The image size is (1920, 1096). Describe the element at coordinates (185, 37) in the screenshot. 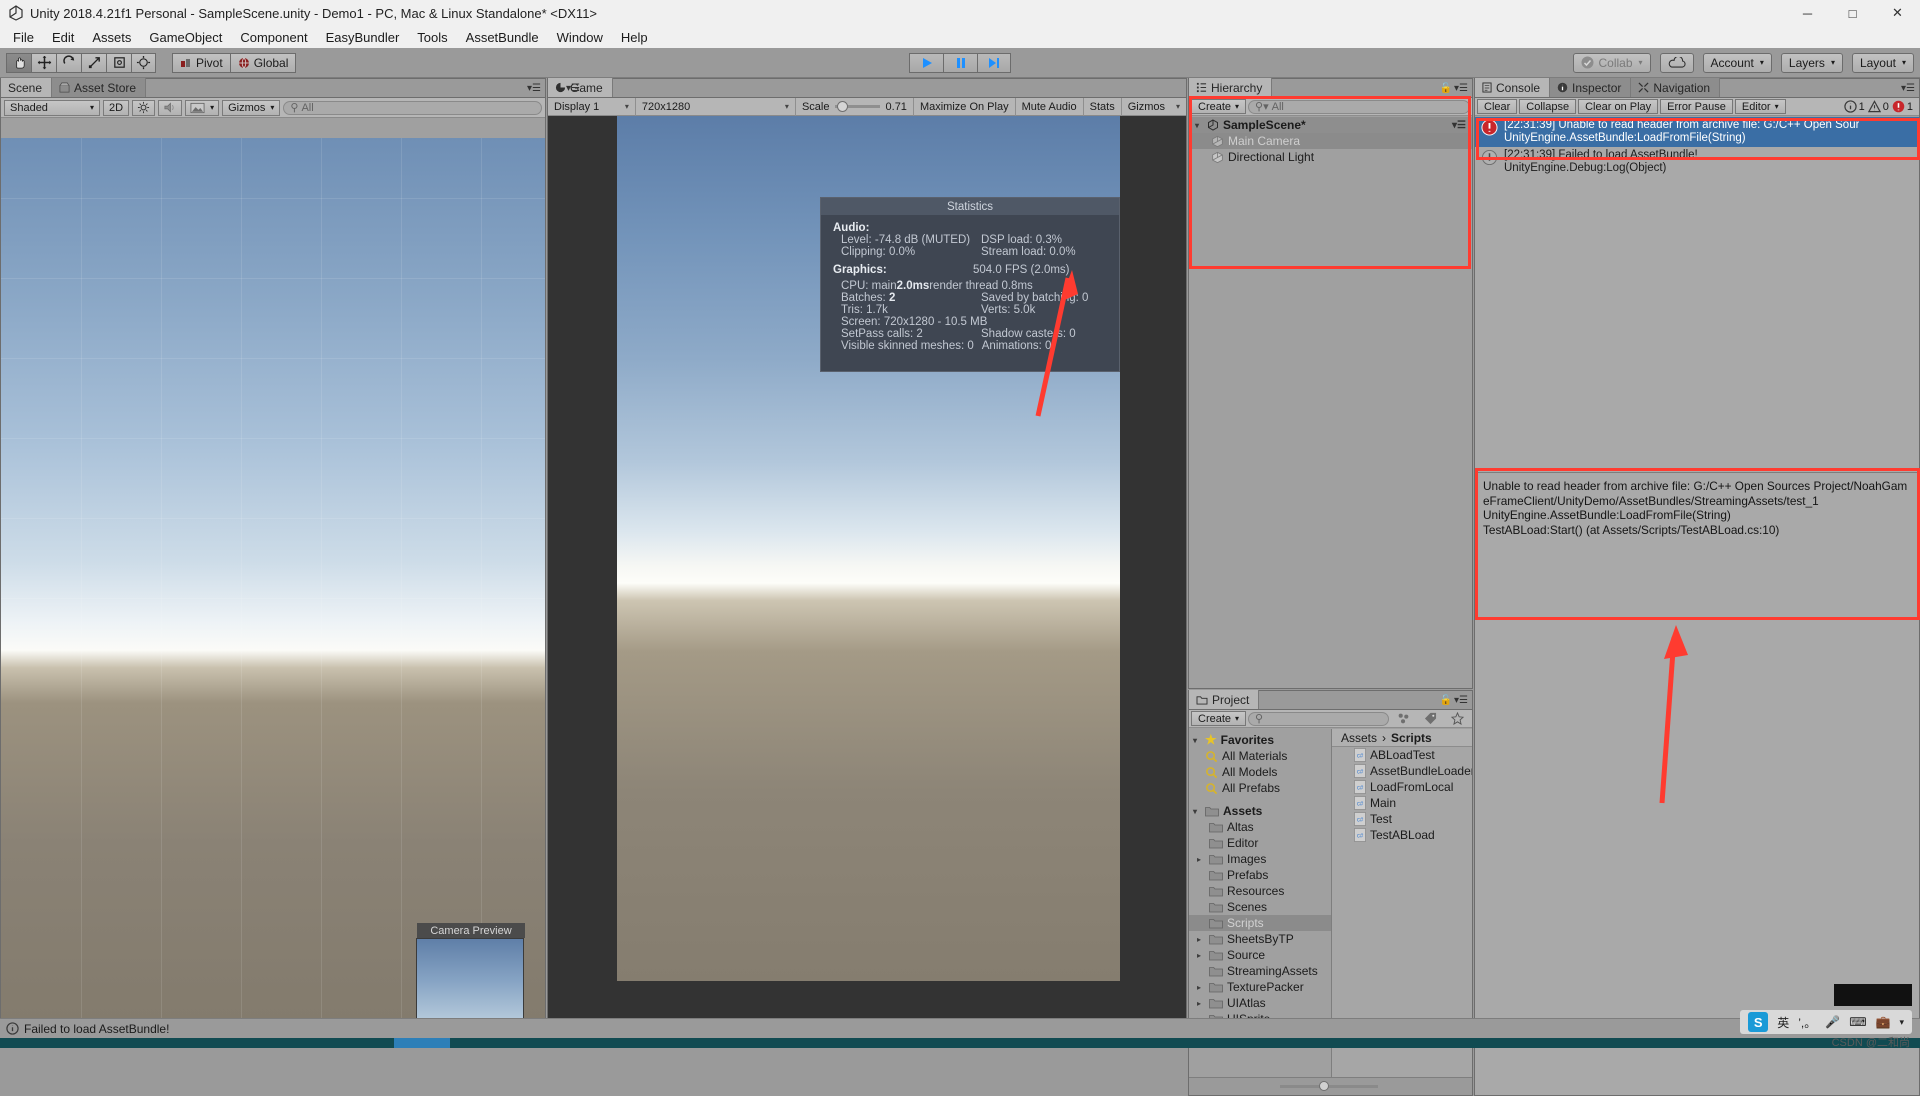

I see `menu-gameobject: GameObject` at that location.